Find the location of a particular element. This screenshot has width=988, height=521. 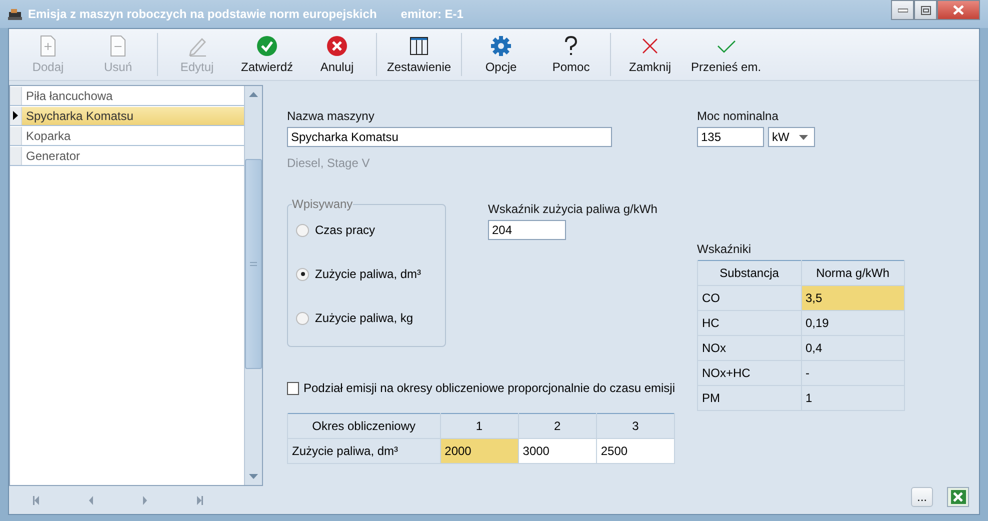

power-field: 135 is located at coordinates (730, 137).